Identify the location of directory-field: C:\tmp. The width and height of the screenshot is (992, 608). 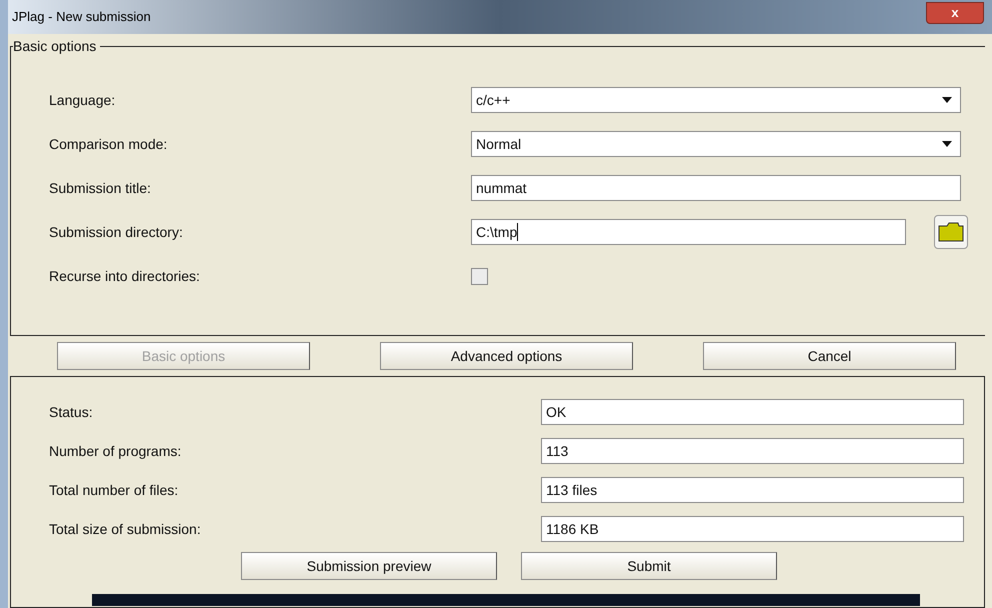
(688, 232).